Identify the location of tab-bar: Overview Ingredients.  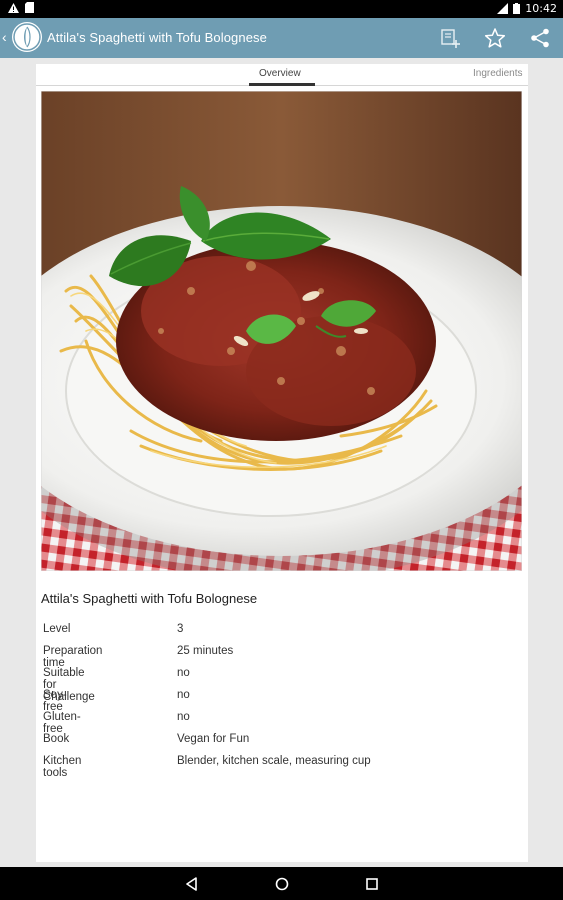
(282, 75).